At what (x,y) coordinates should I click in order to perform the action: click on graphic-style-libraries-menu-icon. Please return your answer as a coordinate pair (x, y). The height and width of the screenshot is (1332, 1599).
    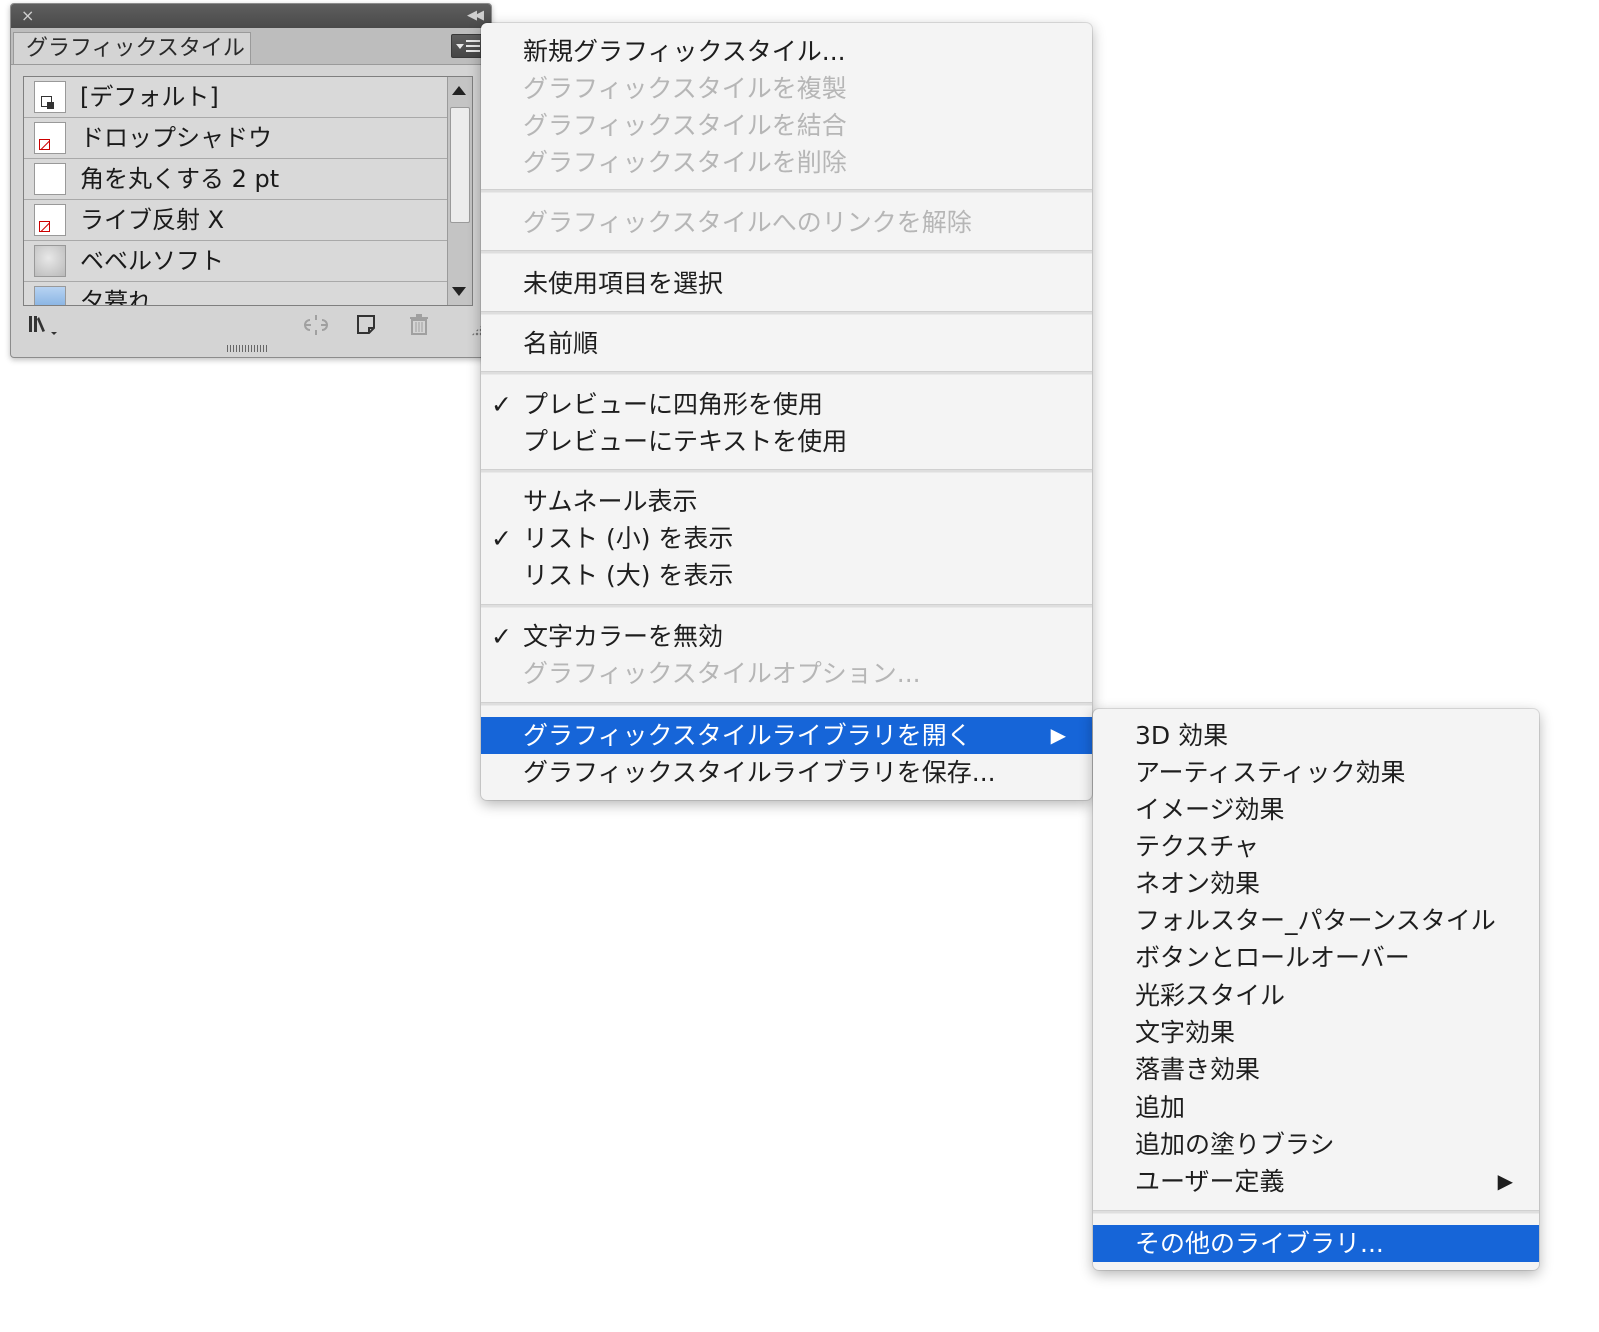
    Looking at the image, I should click on (45, 328).